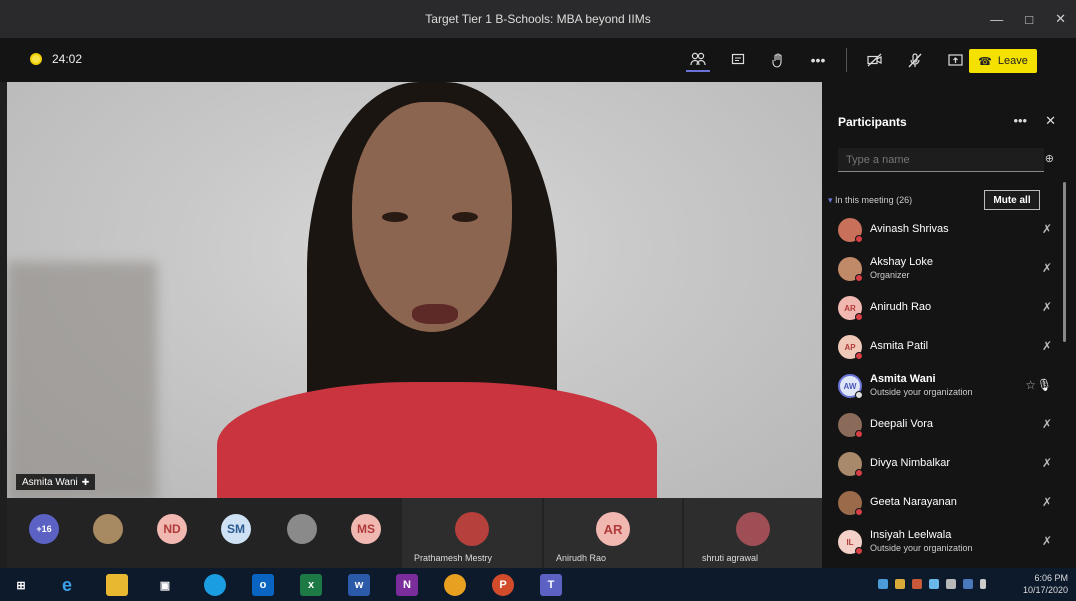 This screenshot has width=1076, height=601. Describe the element at coordinates (738, 60) in the screenshot. I see `chat-button` at that location.